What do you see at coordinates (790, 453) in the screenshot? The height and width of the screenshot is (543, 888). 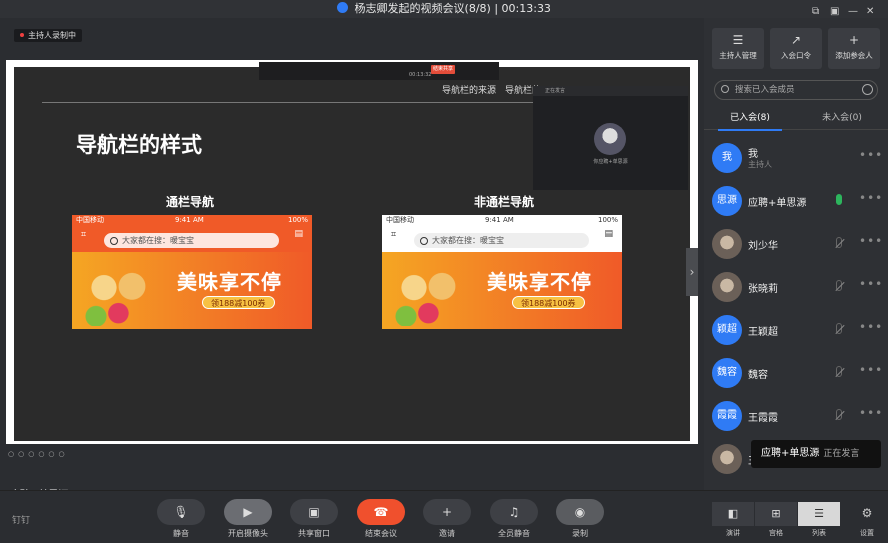 I see `tooltip-name: 应聘+单思源` at bounding box center [790, 453].